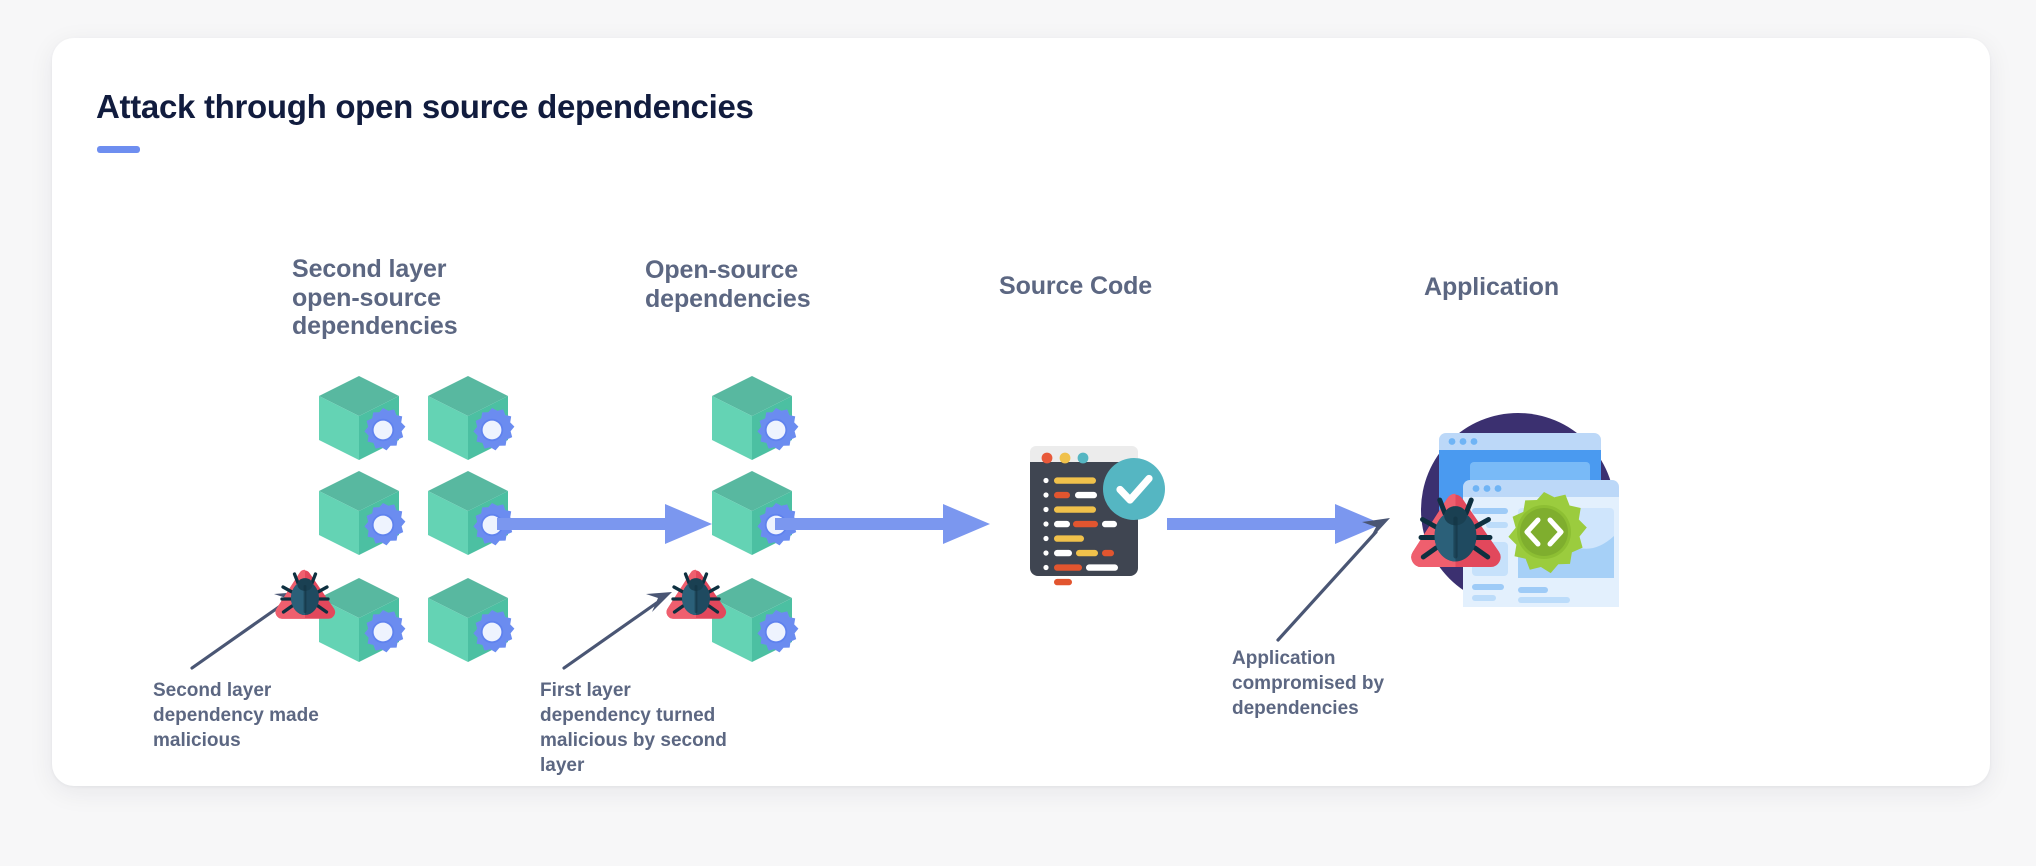 This screenshot has width=2036, height=866. I want to click on column-heading-open-source: Open-source dependencies, so click(770, 284).